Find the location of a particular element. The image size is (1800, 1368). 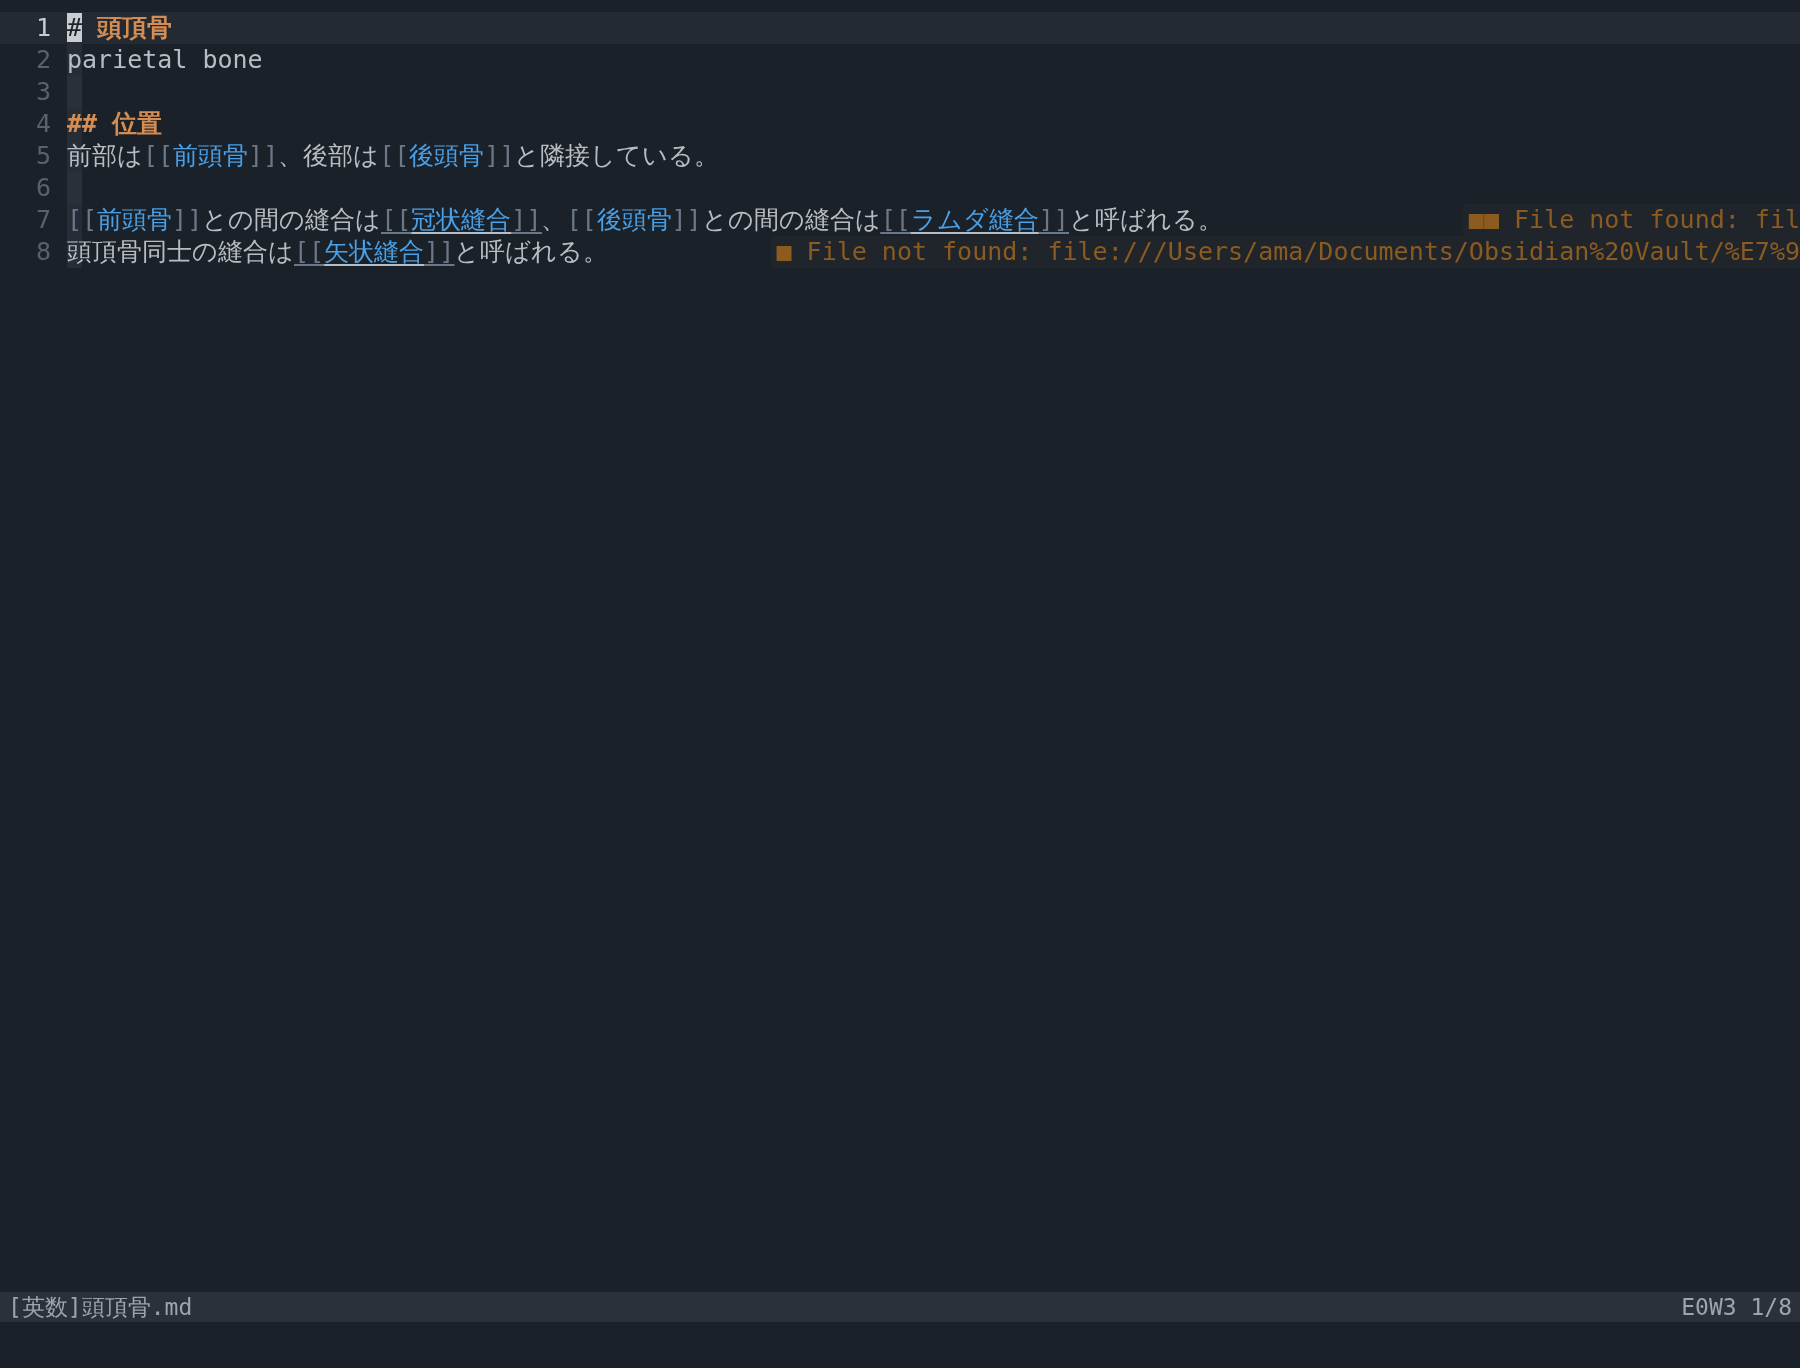

wiki-link: [[冠状縫合]] is located at coordinates (461, 219).